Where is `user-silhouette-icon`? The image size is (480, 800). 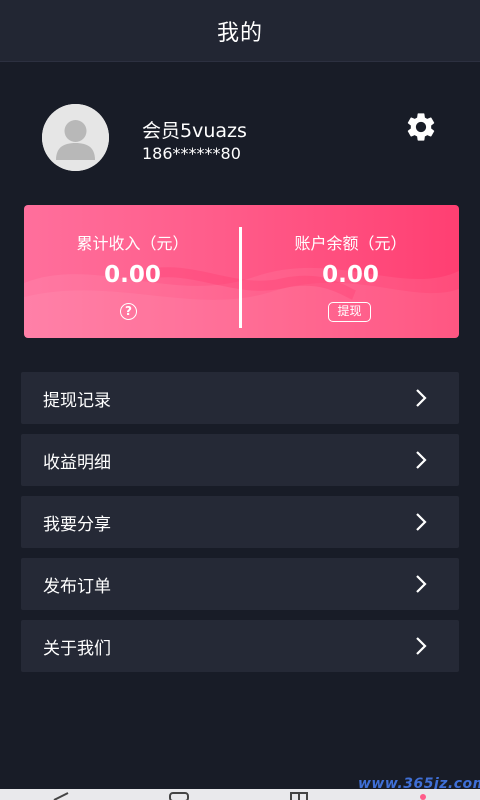
user-silhouette-icon is located at coordinates (75, 137).